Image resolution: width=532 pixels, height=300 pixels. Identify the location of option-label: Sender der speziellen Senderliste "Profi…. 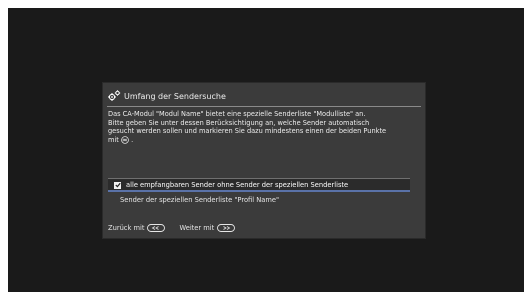
(200, 200).